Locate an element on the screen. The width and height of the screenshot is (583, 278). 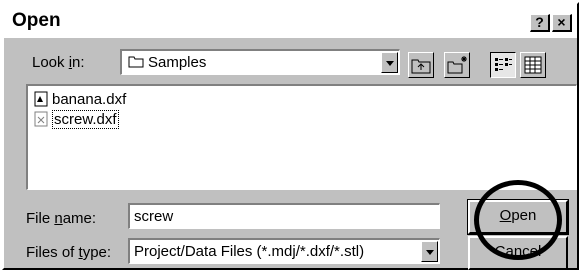
file-name-value: screw is located at coordinates (154, 216).